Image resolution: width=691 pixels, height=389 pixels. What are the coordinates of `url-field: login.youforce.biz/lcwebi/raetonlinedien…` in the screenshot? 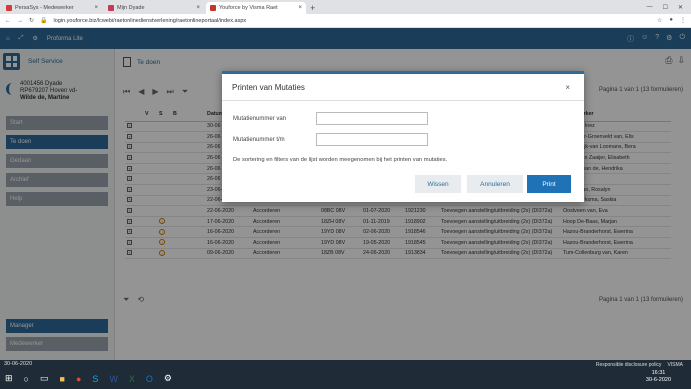 It's located at (150, 21).